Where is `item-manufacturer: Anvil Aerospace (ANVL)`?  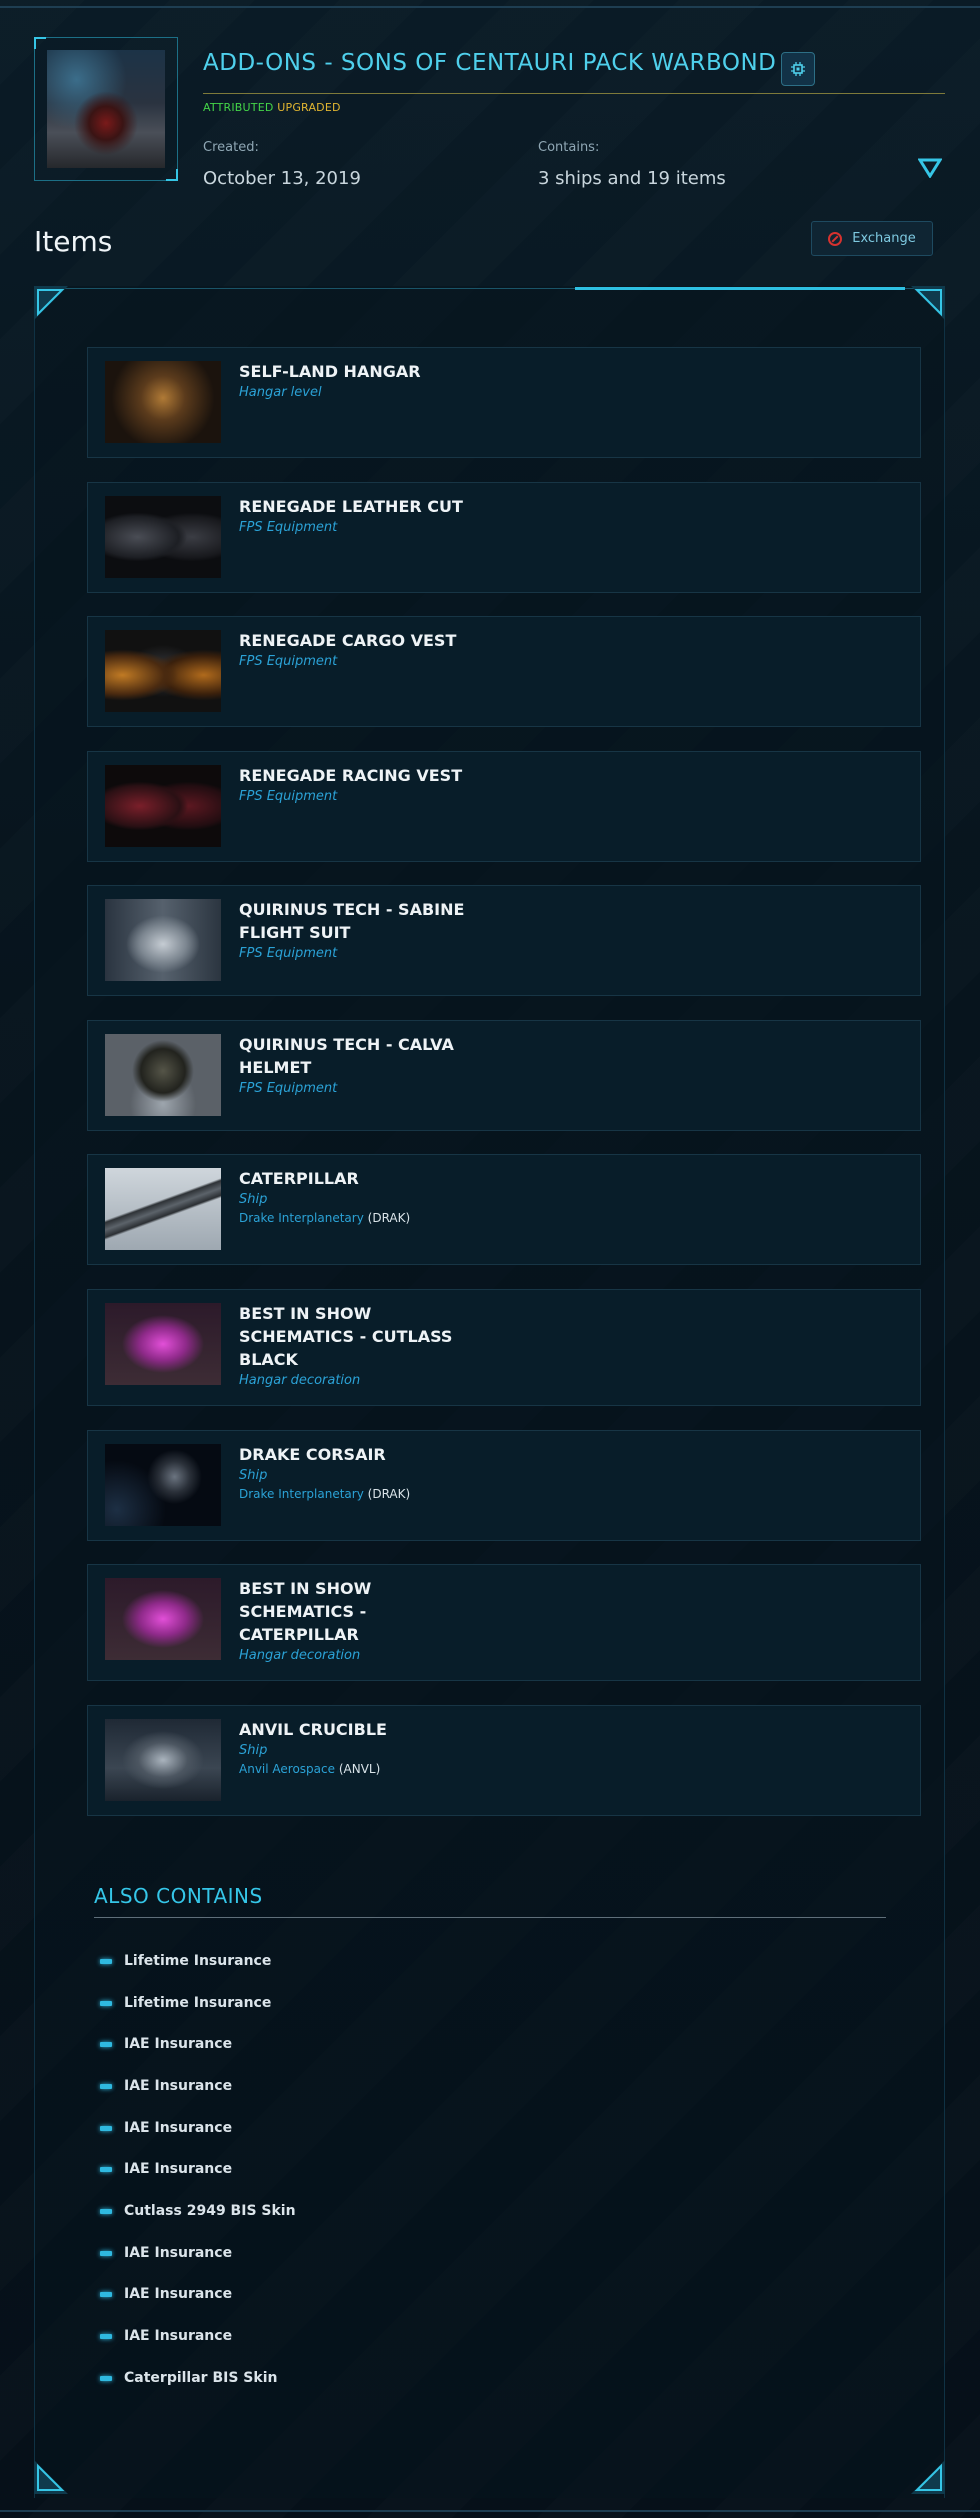
item-manufacturer: Anvil Aerospace (ANVL) is located at coordinates (309, 1769).